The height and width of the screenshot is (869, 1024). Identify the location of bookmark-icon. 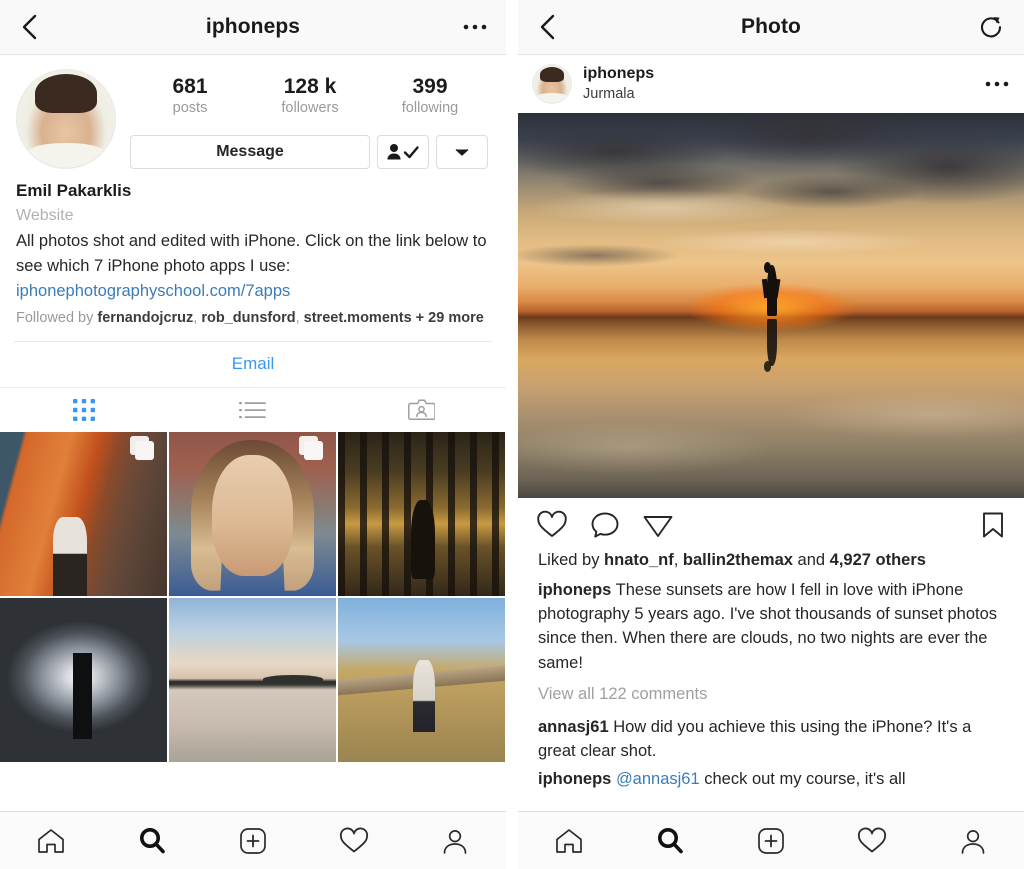
(993, 525).